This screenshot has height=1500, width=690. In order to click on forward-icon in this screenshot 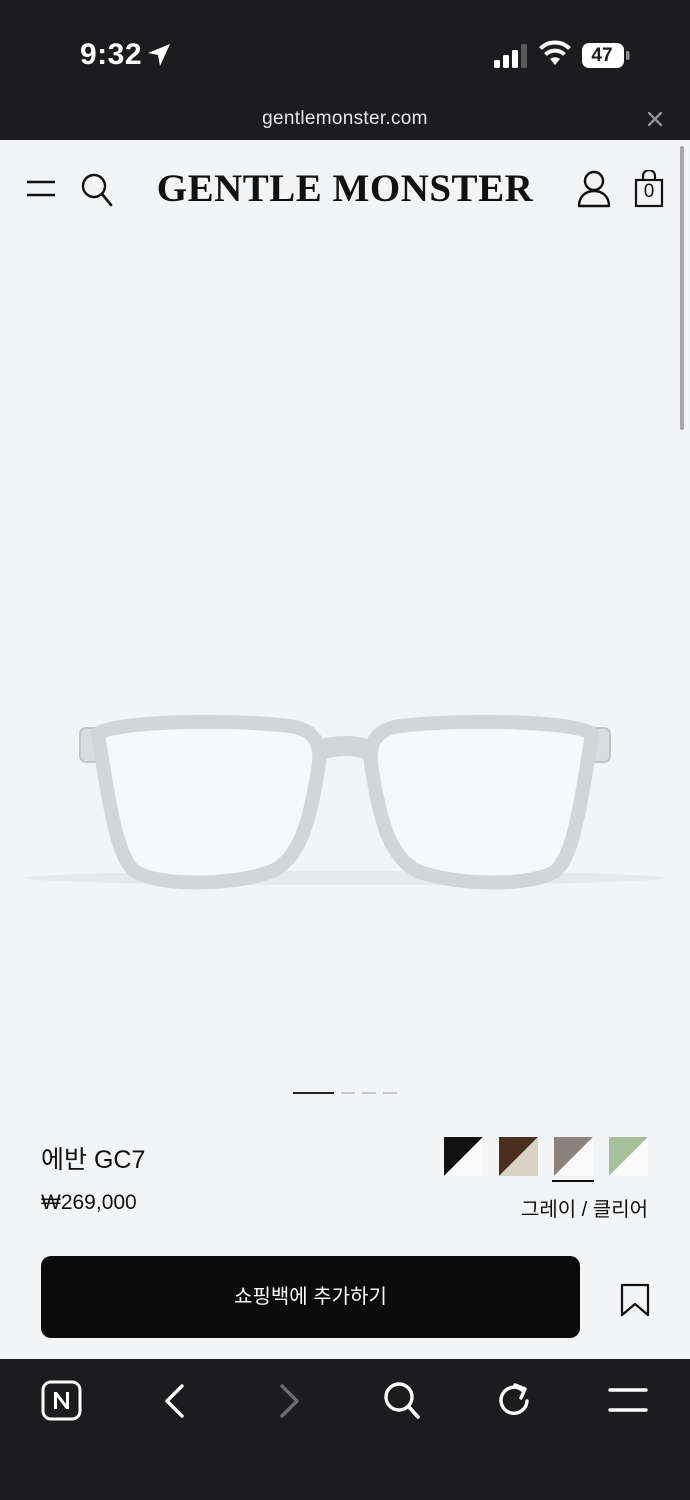, I will do `click(290, 1401)`.